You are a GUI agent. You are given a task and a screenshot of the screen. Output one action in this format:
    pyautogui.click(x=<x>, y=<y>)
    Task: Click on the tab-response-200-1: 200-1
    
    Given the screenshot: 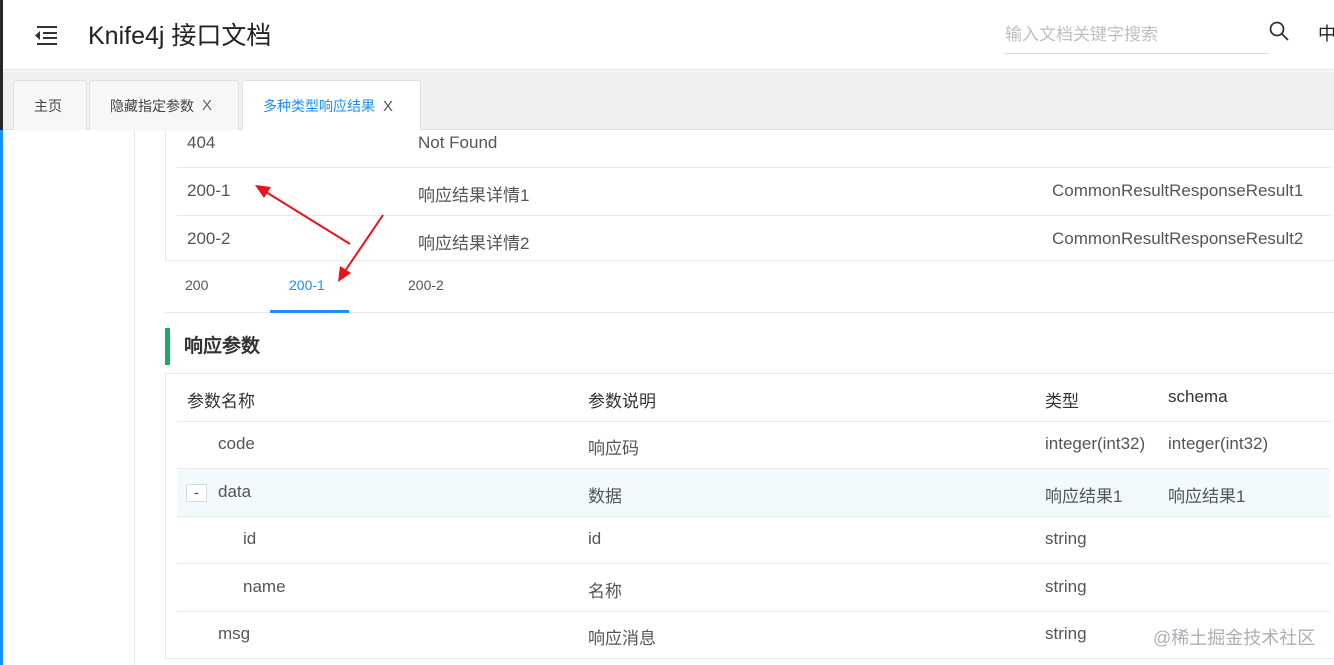 What is the action you would take?
    pyautogui.click(x=307, y=285)
    